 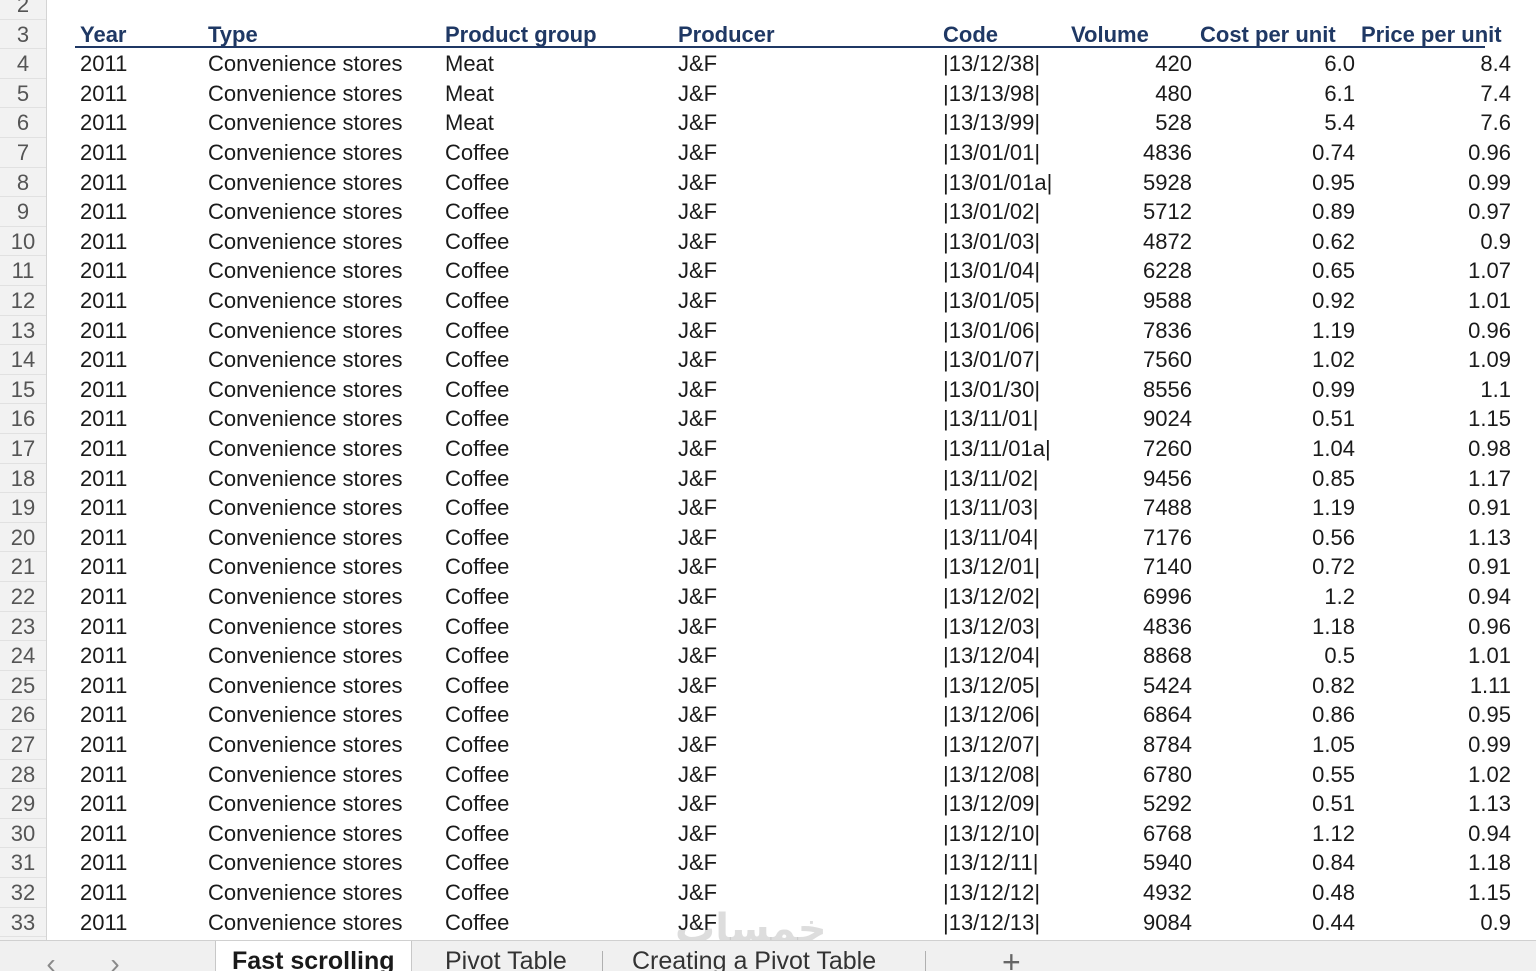 What do you see at coordinates (990, 508) in the screenshot?
I see `cell-code: |13/11/03|` at bounding box center [990, 508].